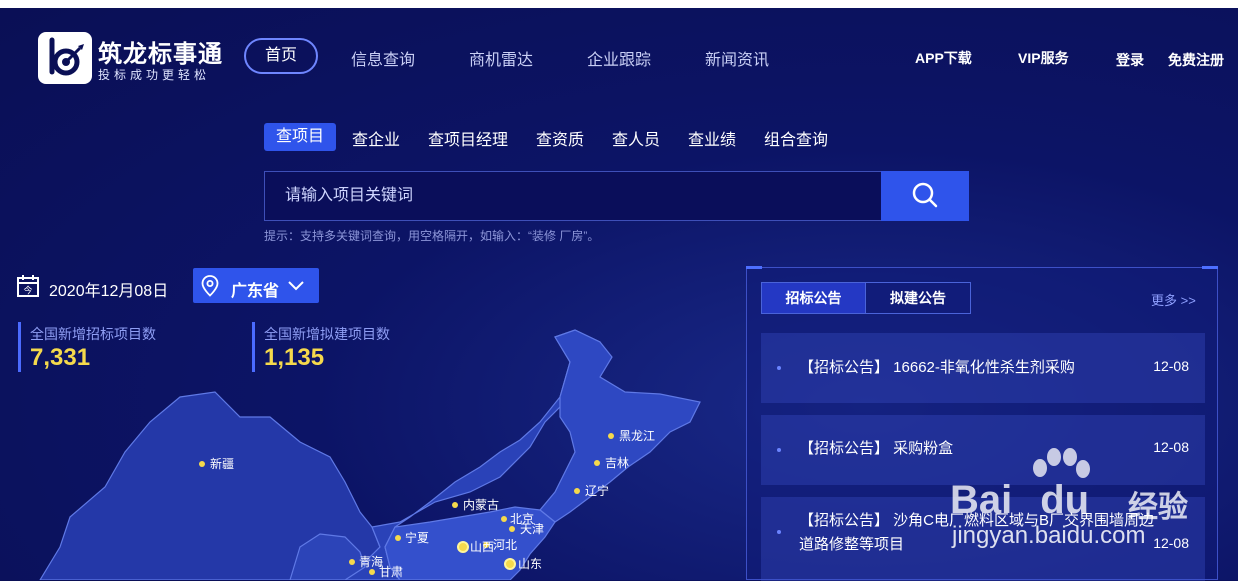 This screenshot has height=581, width=1238. Describe the element at coordinates (154, 75) in the screenshot. I see `brand-slogan: 投标成功更轻松` at that location.